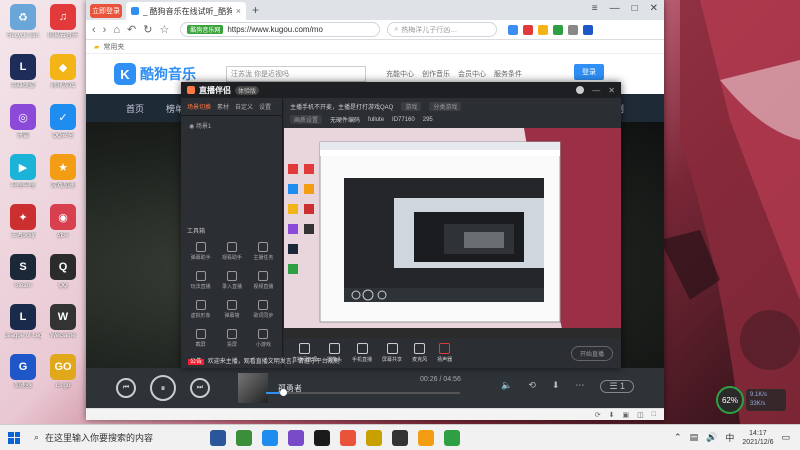 This screenshot has width=800, height=450. What do you see at coordinates (63, 322) in the screenshot?
I see `desktop-icon: W WeGame` at bounding box center [63, 322].